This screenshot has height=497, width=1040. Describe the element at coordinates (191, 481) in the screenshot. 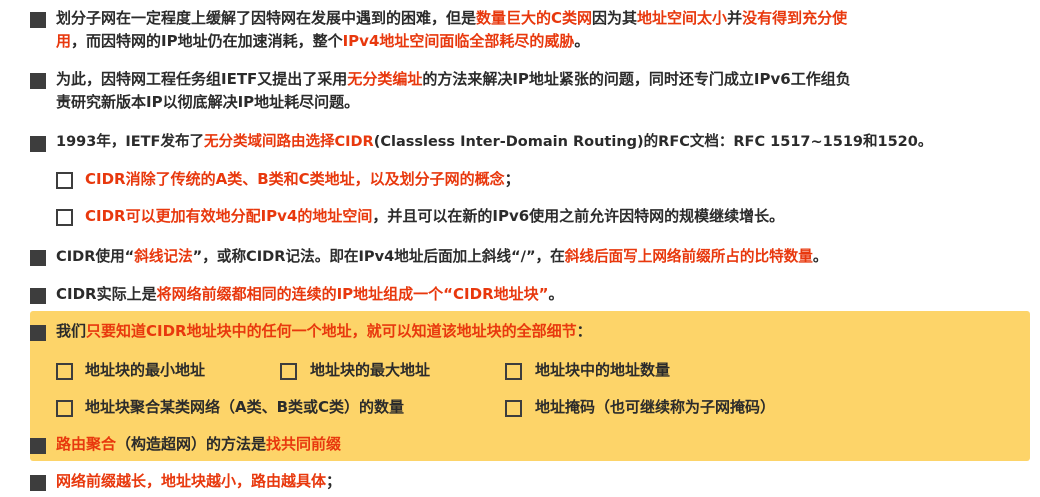

I see `highlighted-text: 网络前缀越长，地址块越小，路由越具体` at that location.